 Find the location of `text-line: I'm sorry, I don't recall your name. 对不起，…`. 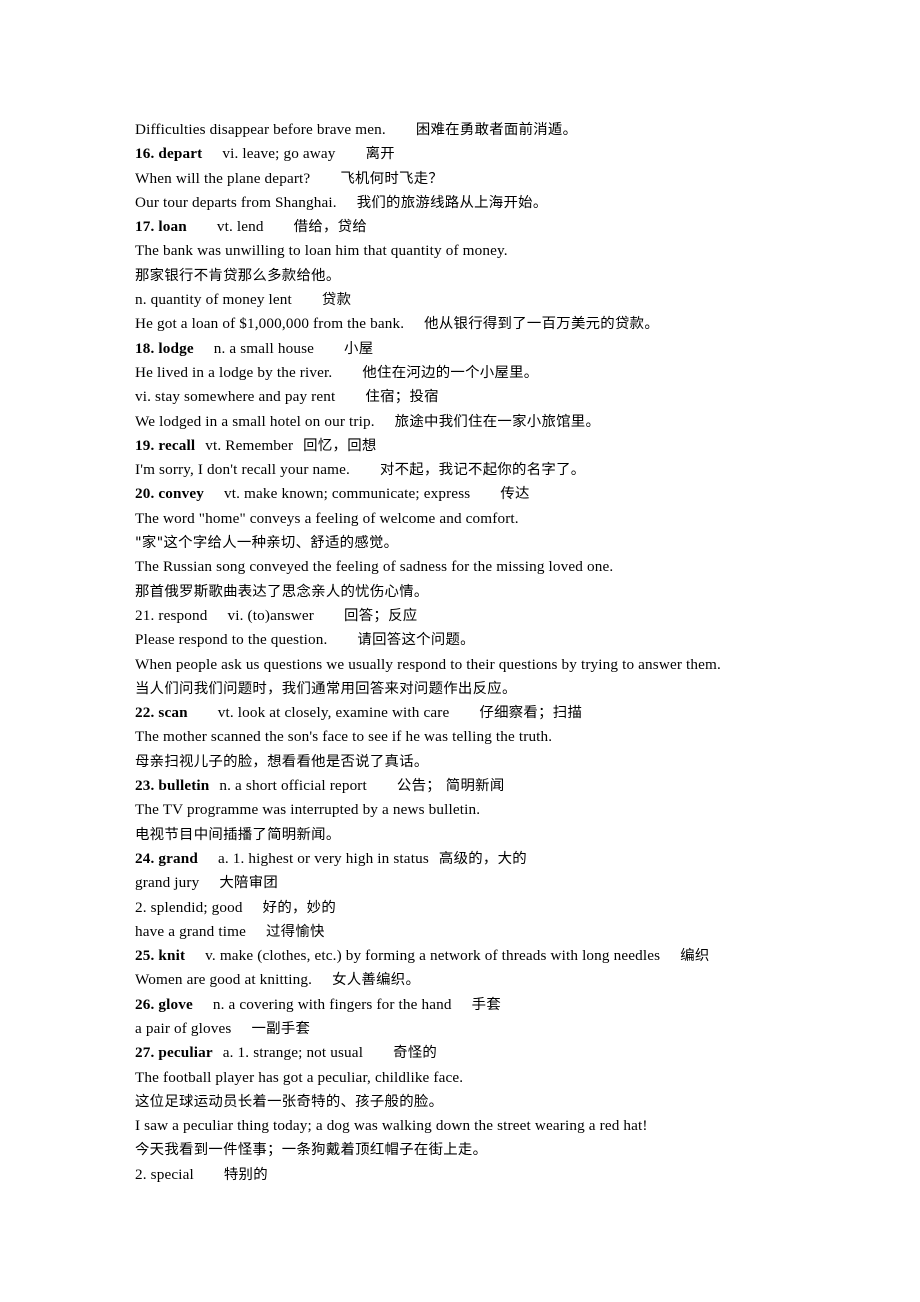

text-line: I'm sorry, I don't recall your name. 对不起，… is located at coordinates (465, 470).